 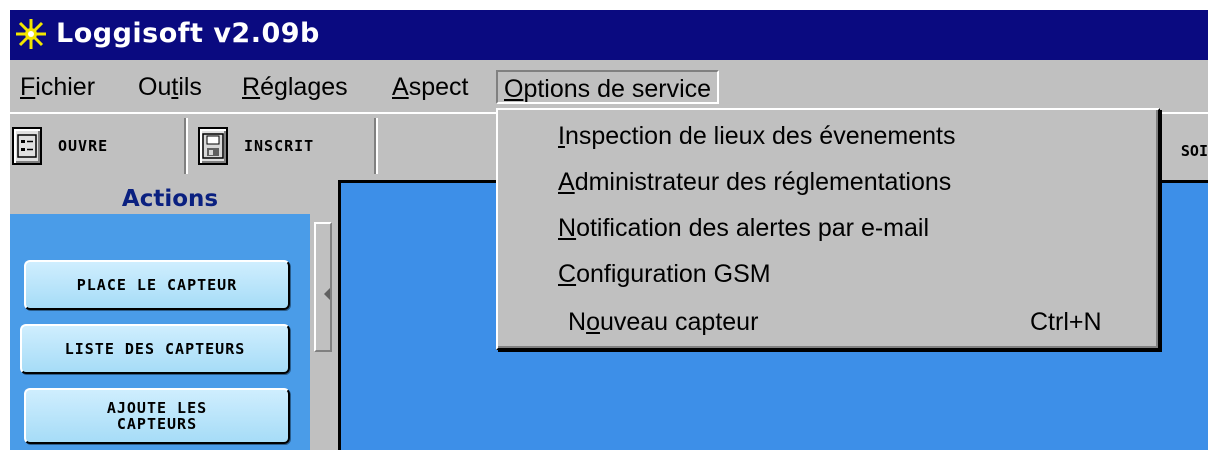 What do you see at coordinates (327, 294) in the screenshot?
I see `collapse-left-arrow-icon` at bounding box center [327, 294].